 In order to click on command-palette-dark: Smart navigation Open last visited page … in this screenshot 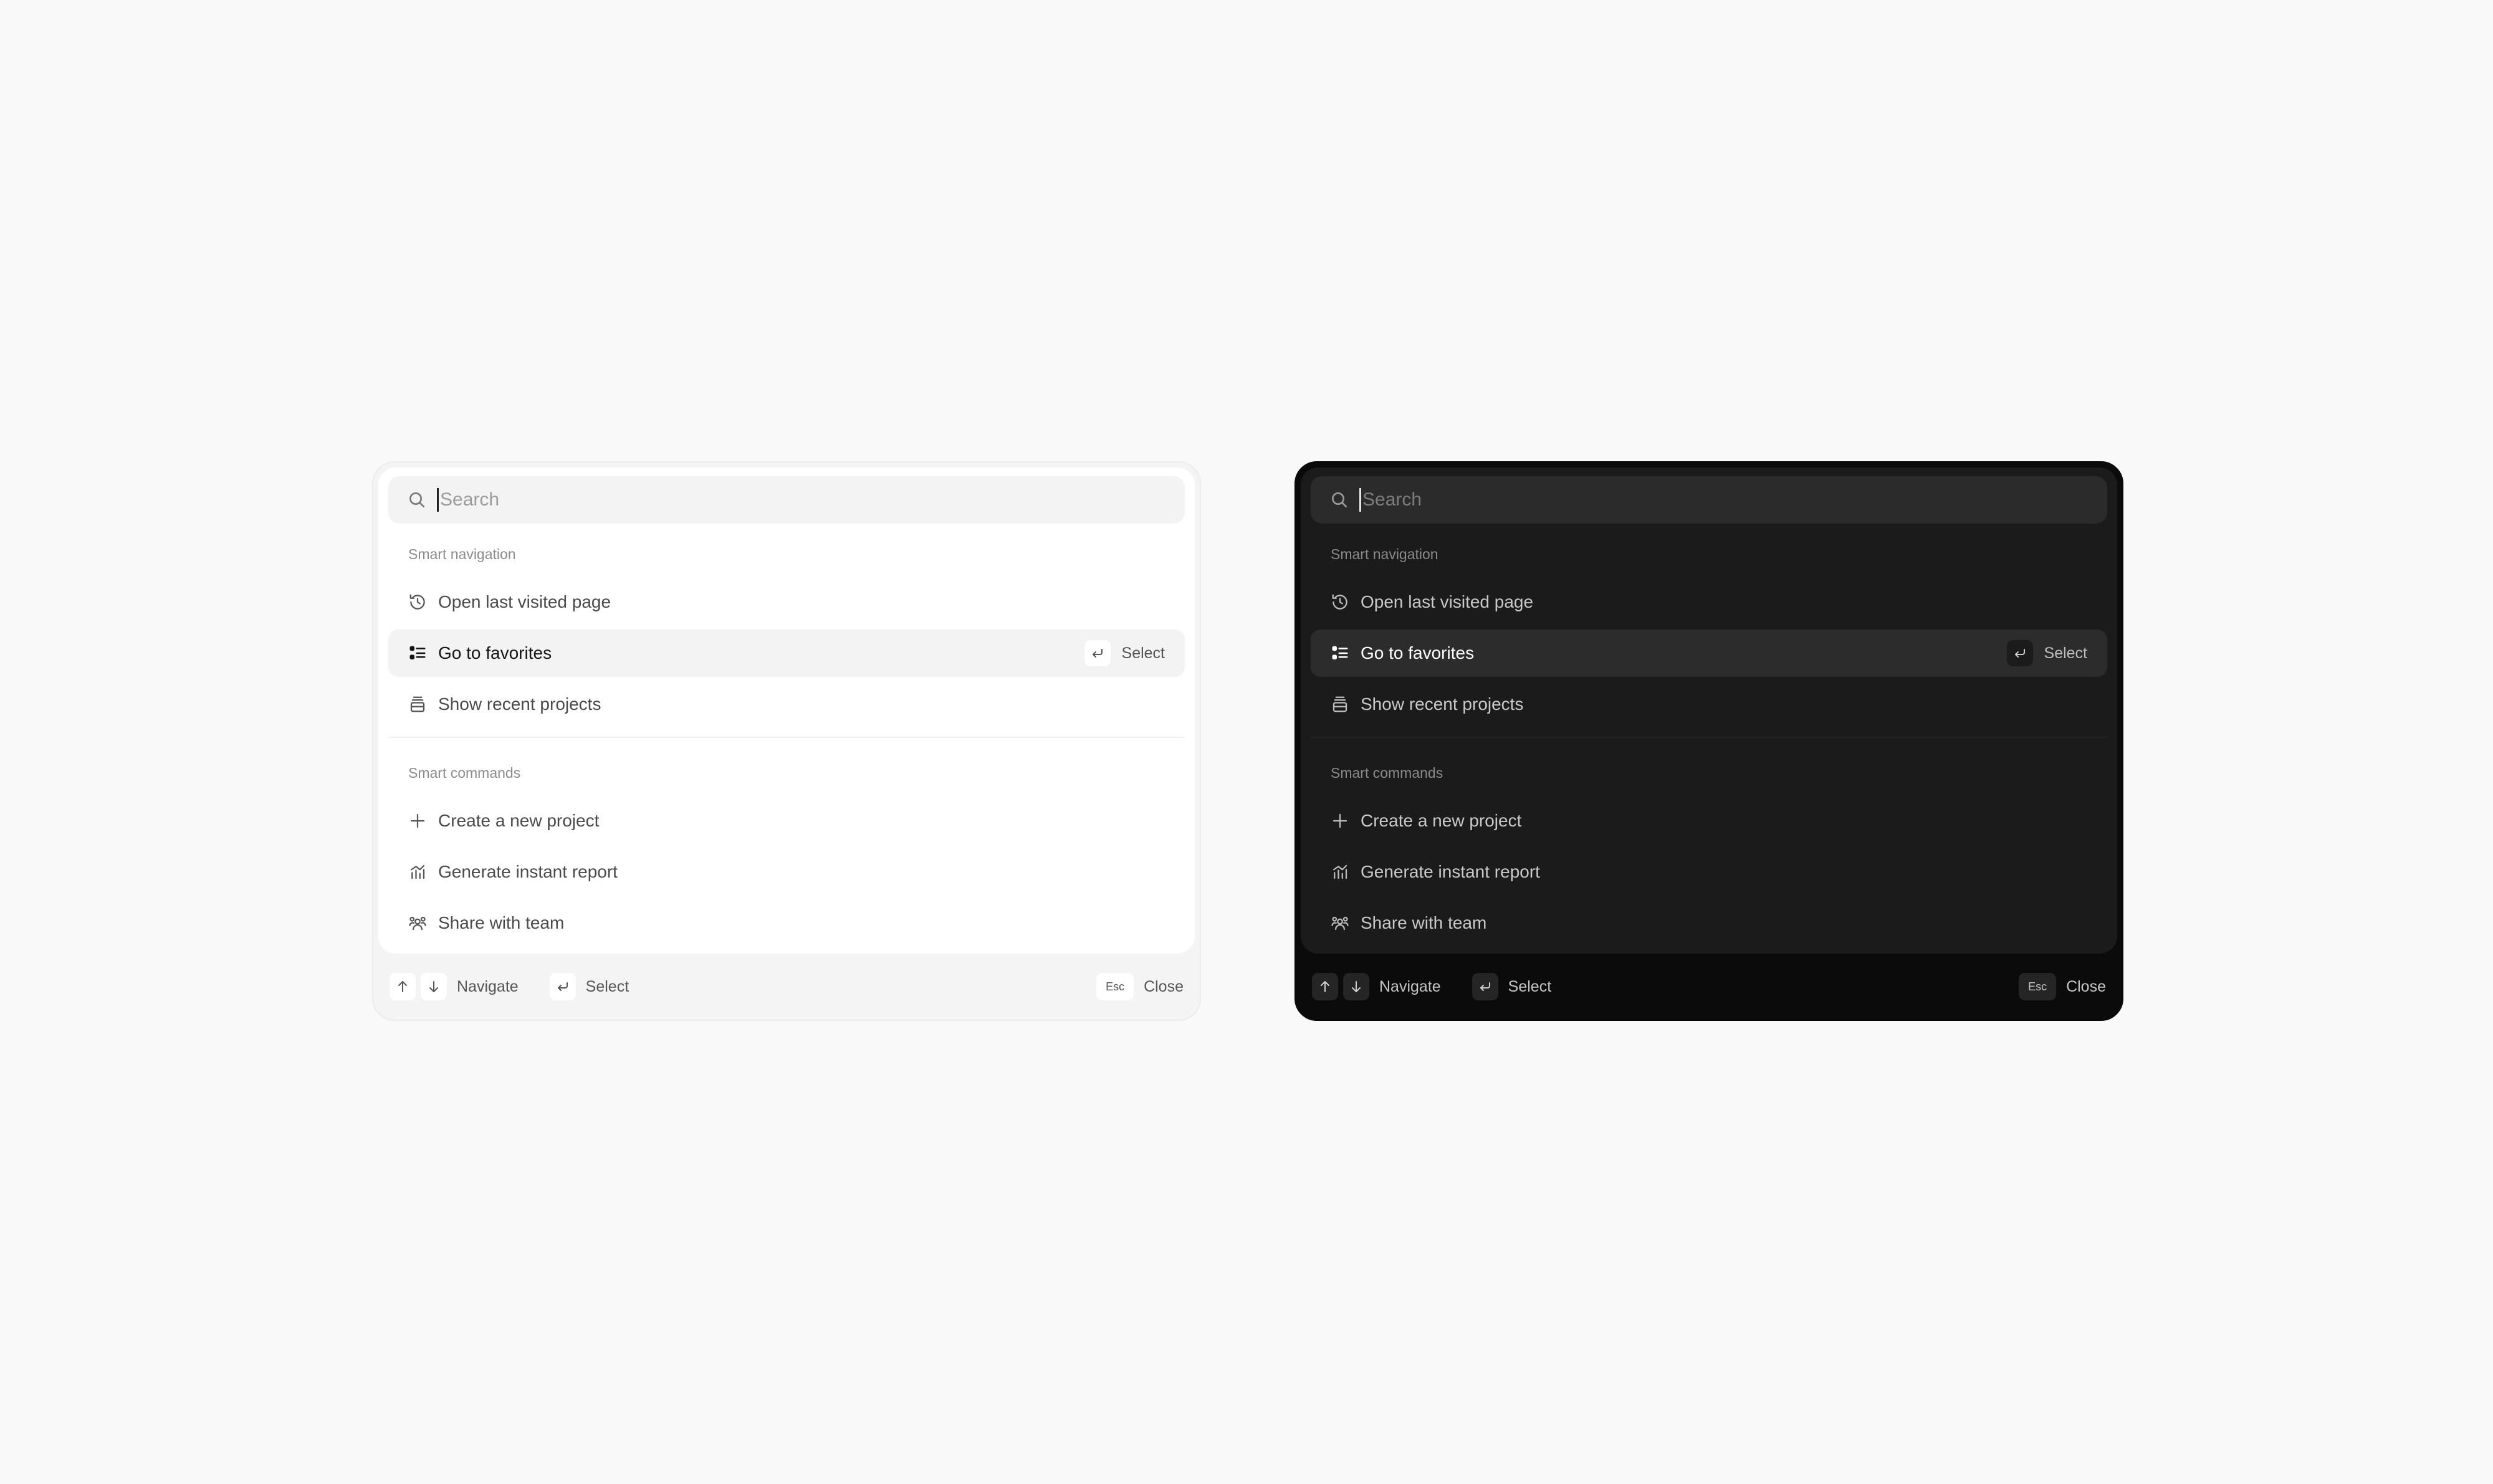, I will do `click(1709, 741)`.